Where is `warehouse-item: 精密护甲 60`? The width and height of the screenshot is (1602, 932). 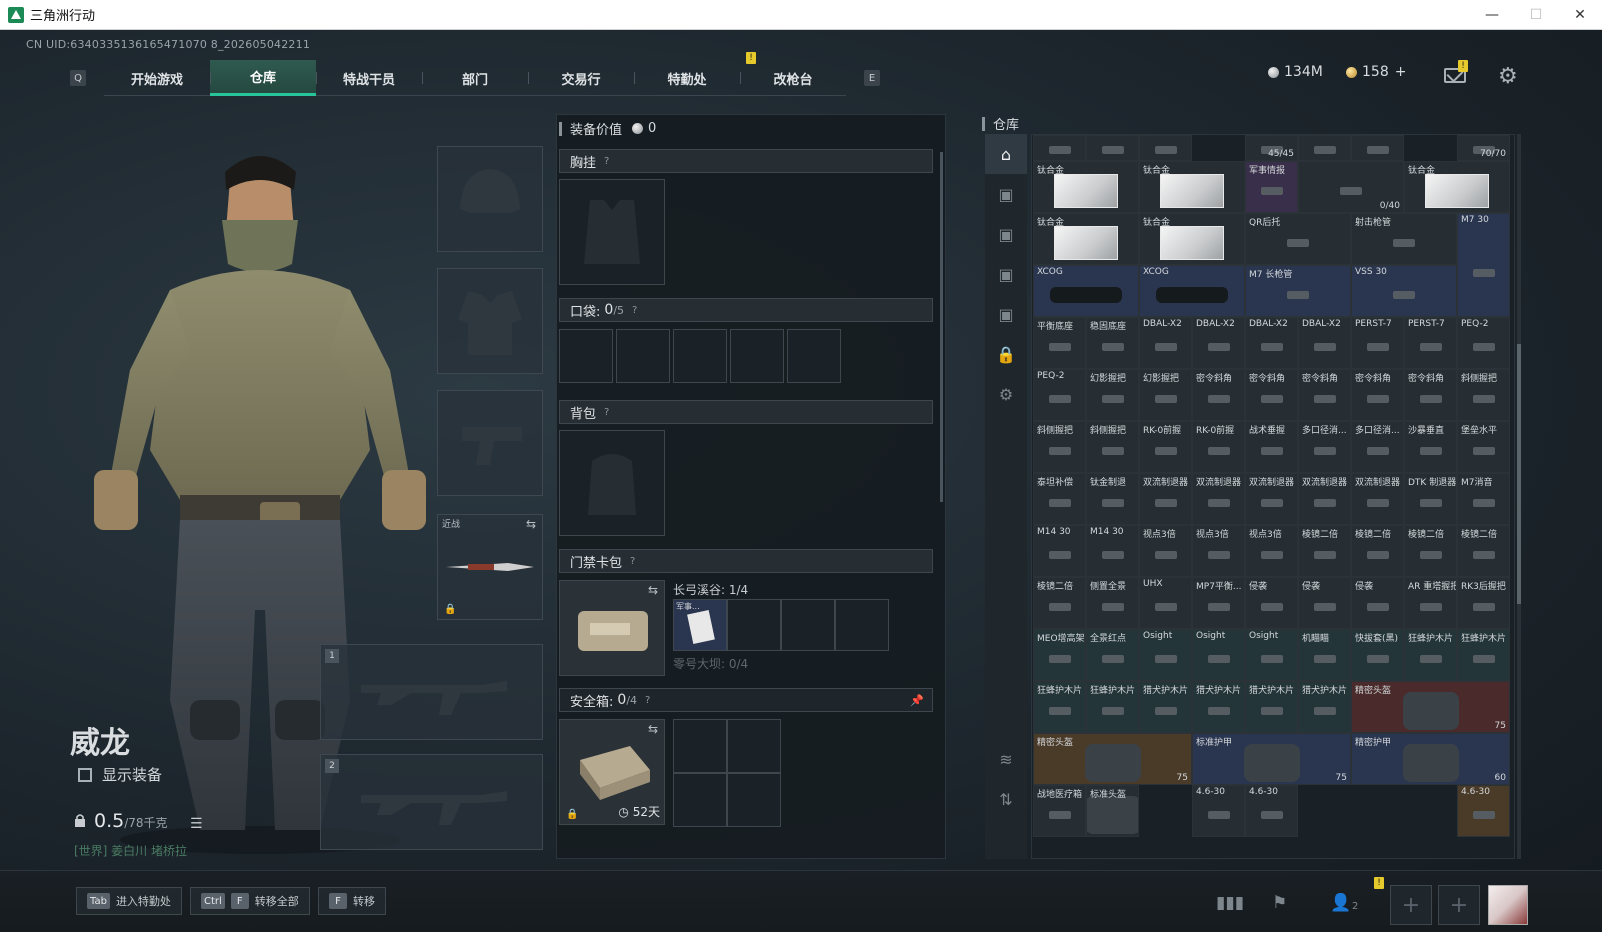
warehouse-item: 精密护甲 60 is located at coordinates (1430, 759).